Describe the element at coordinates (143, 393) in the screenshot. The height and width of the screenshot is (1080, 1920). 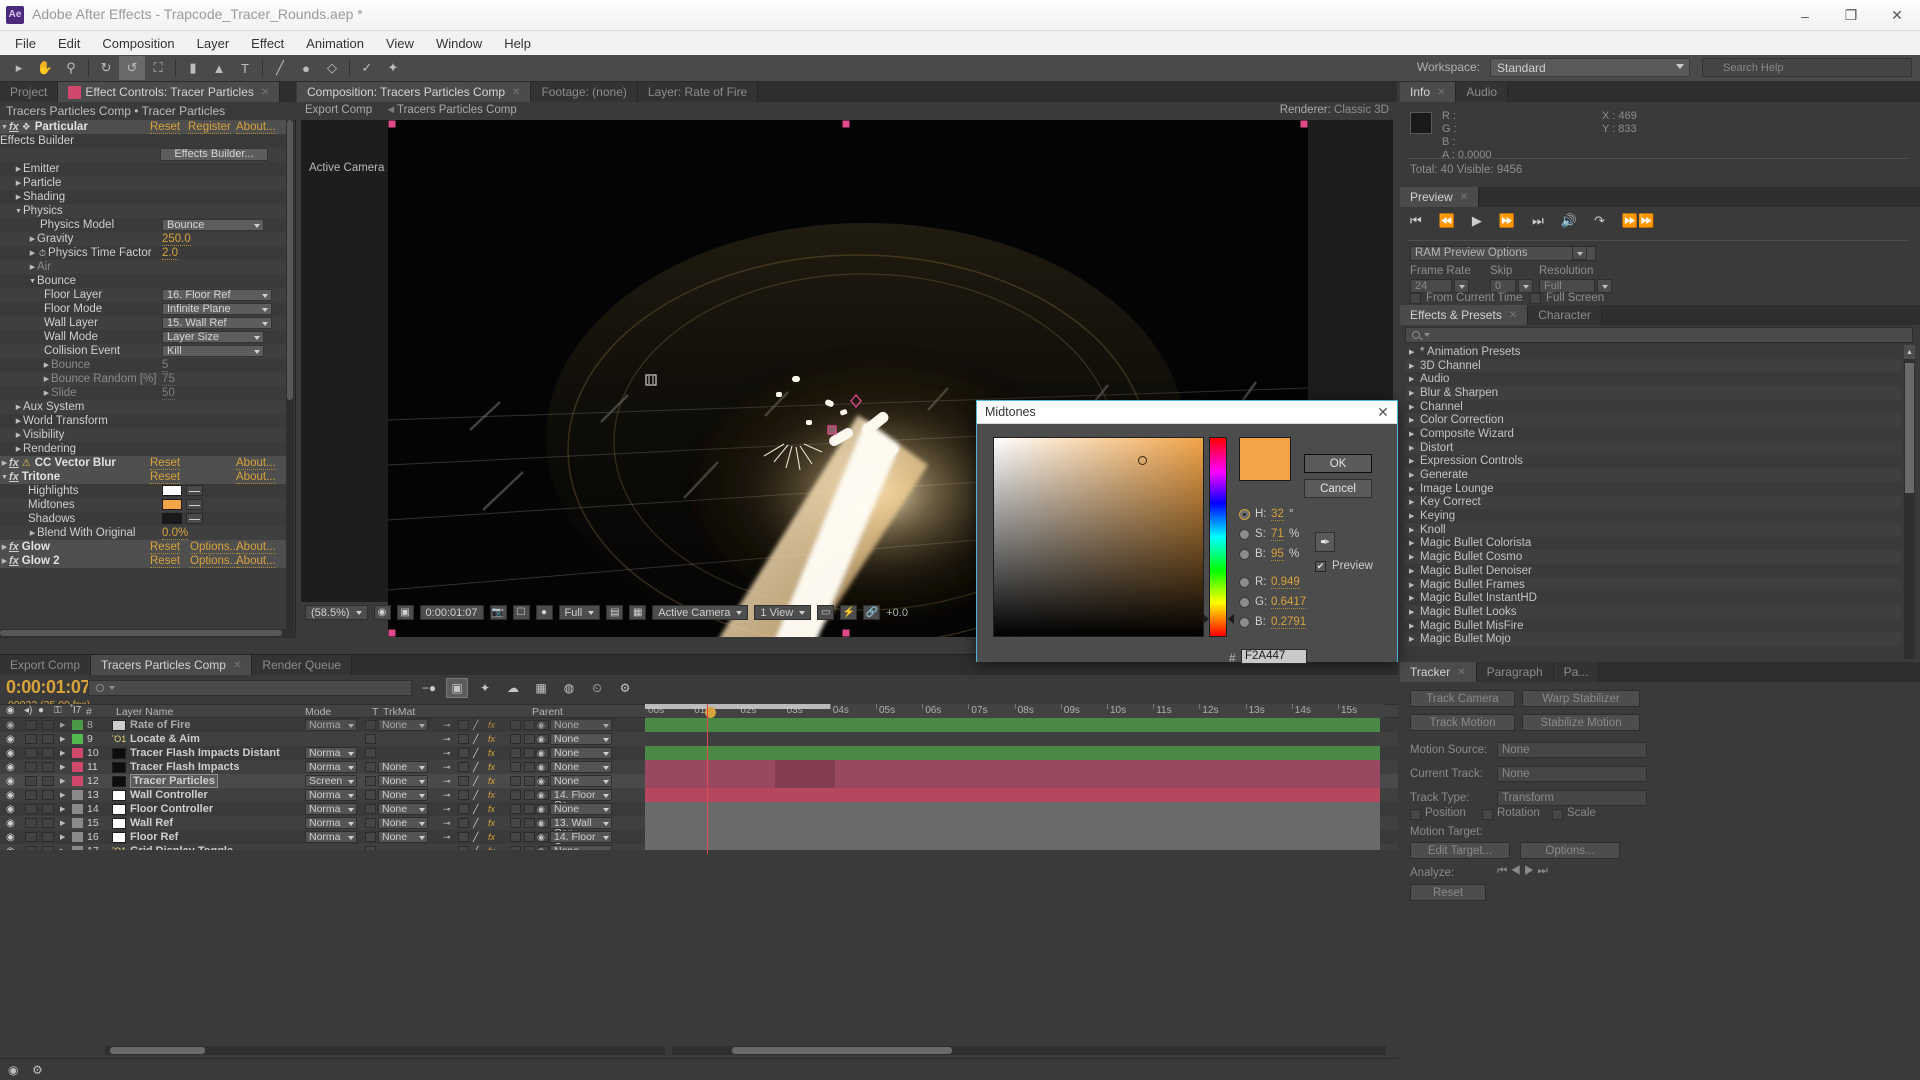
I see `param-slide: ▶ Slide 50` at that location.